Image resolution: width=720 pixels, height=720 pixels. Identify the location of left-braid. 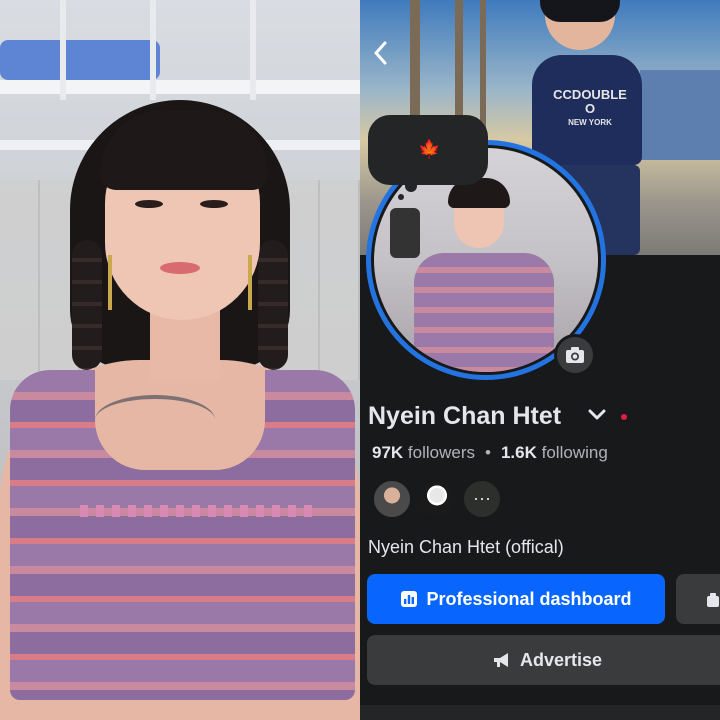
(87, 305).